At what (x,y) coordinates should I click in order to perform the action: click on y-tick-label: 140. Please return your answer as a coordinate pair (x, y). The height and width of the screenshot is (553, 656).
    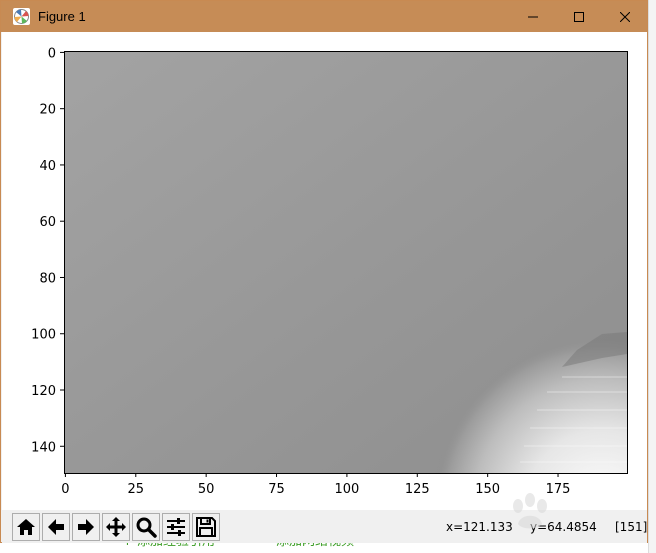
    Looking at the image, I should click on (43, 447).